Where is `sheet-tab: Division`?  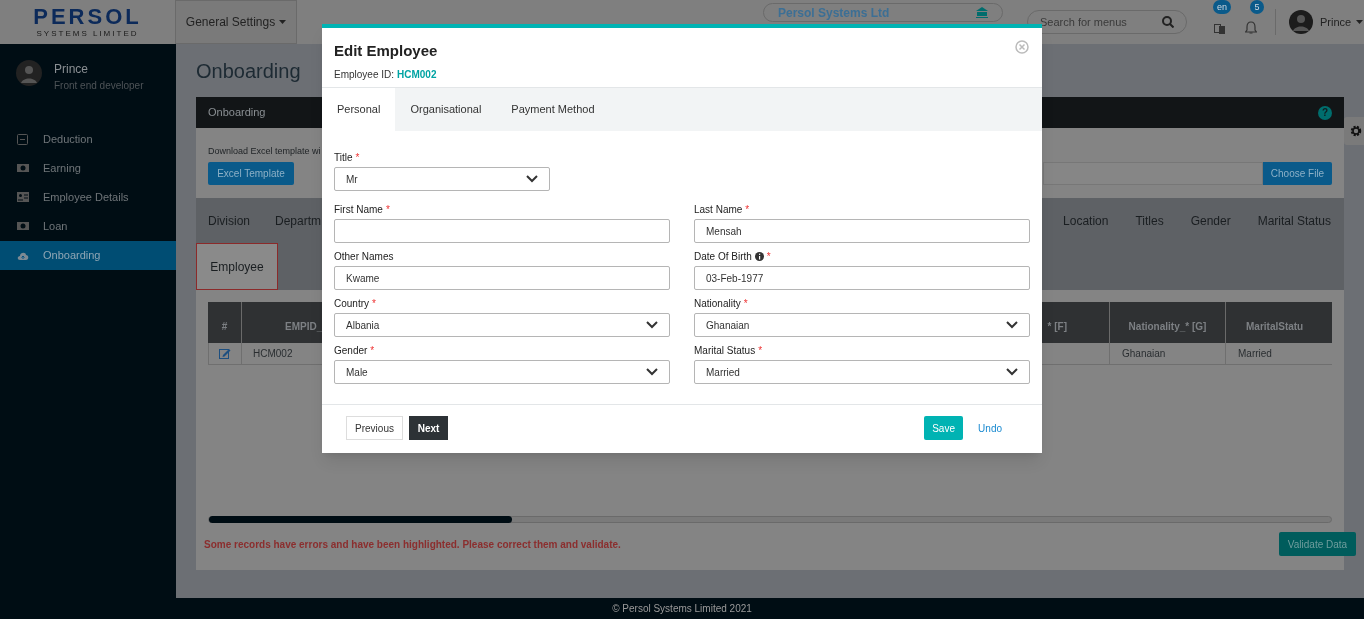 sheet-tab: Division is located at coordinates (229, 220).